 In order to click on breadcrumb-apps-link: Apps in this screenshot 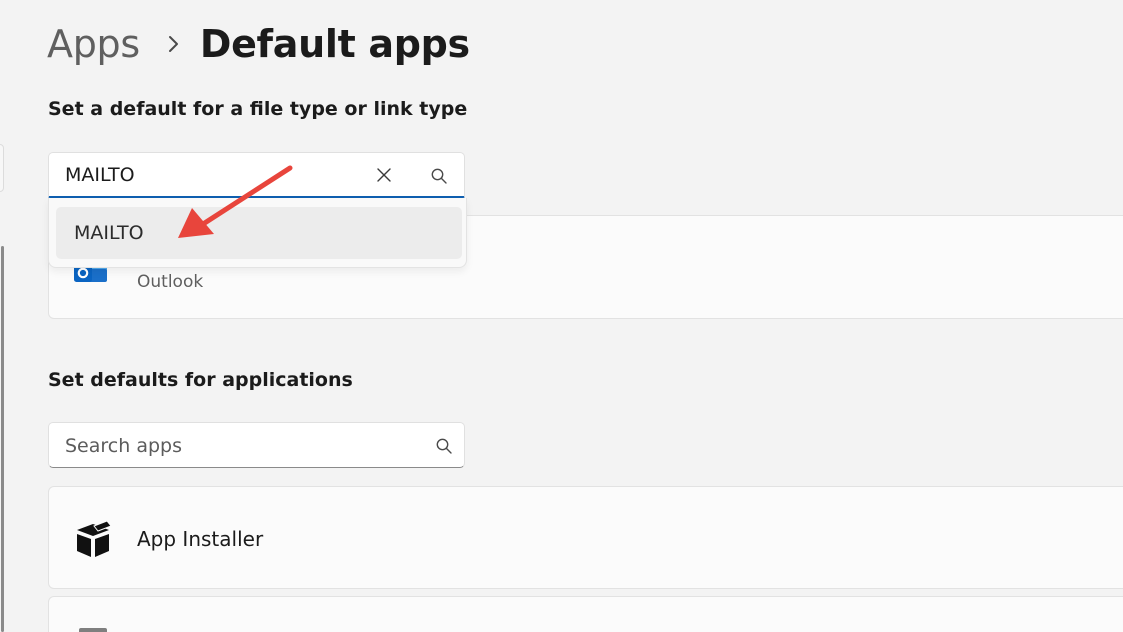, I will do `click(93, 44)`.